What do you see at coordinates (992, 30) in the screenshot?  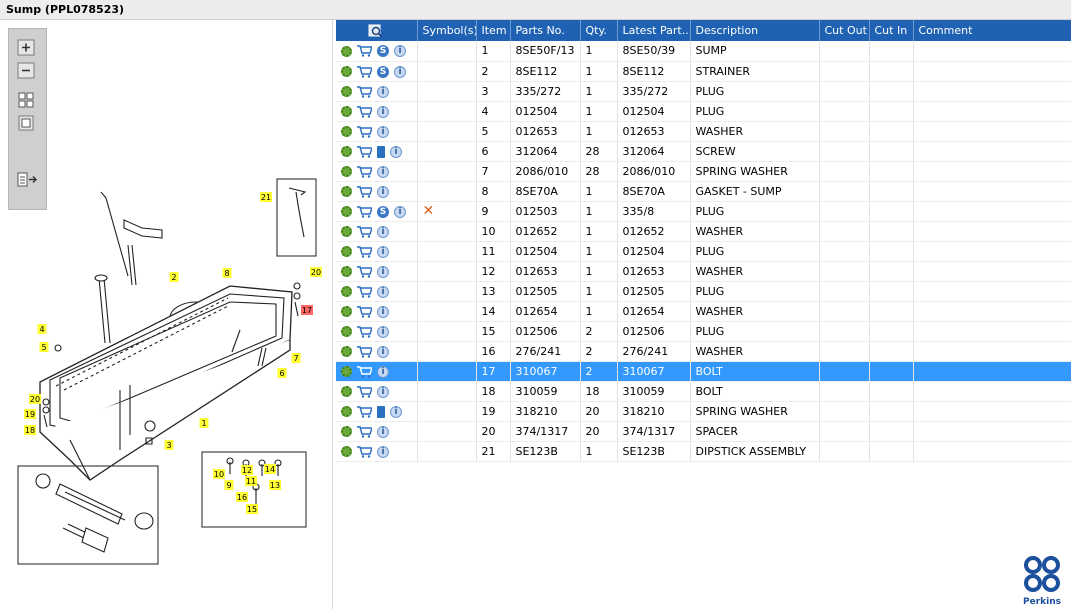 I see `column-comment-header: Comment` at bounding box center [992, 30].